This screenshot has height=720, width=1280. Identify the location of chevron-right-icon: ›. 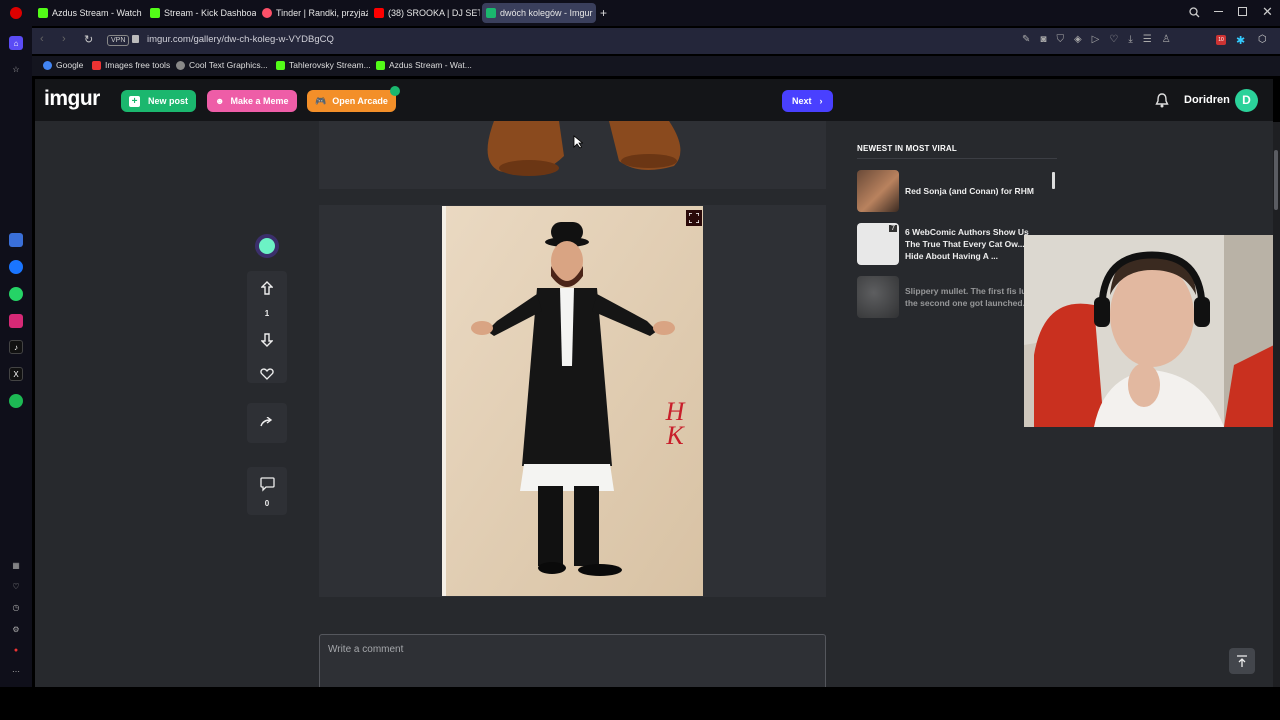
(821, 101).